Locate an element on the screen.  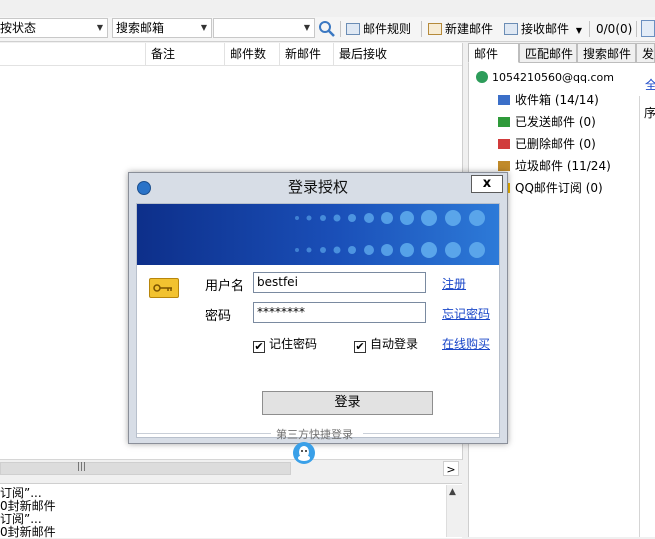
folder-label: 垃圾邮件 (11/24) is located at coordinates (563, 166).